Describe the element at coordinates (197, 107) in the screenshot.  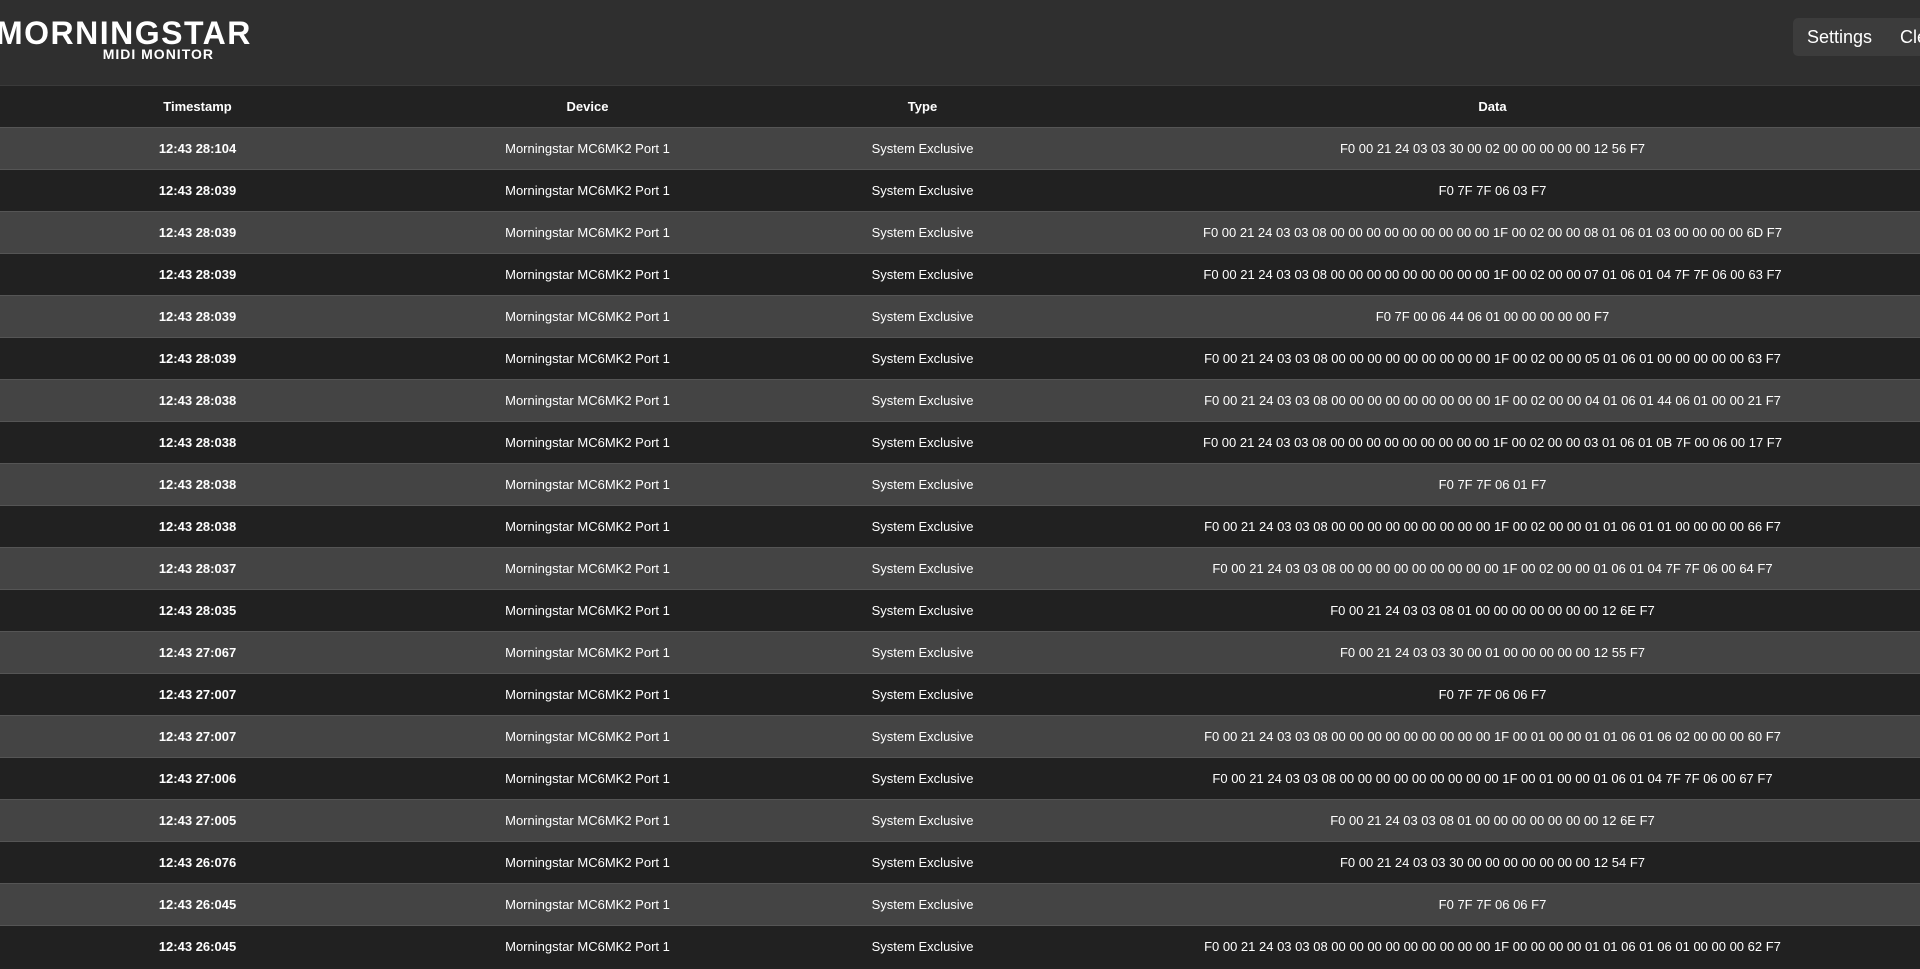
I see `column-header-timestamp: Timestamp` at that location.